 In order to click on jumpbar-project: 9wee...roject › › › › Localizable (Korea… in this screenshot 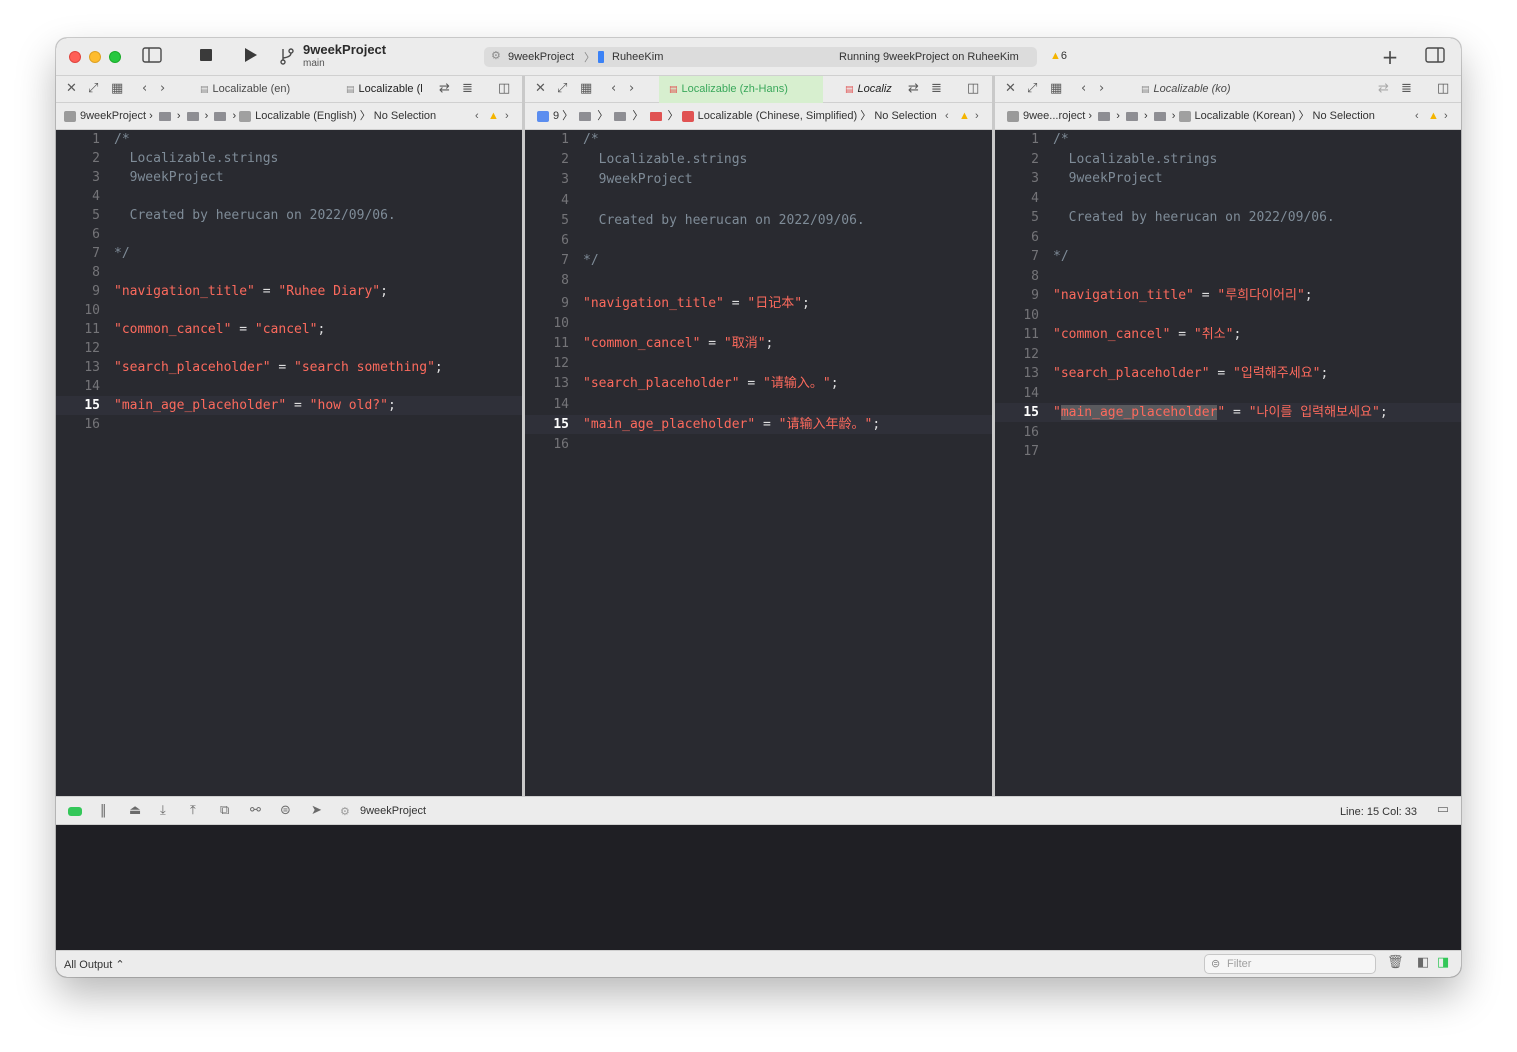, I will do `click(1191, 116)`.